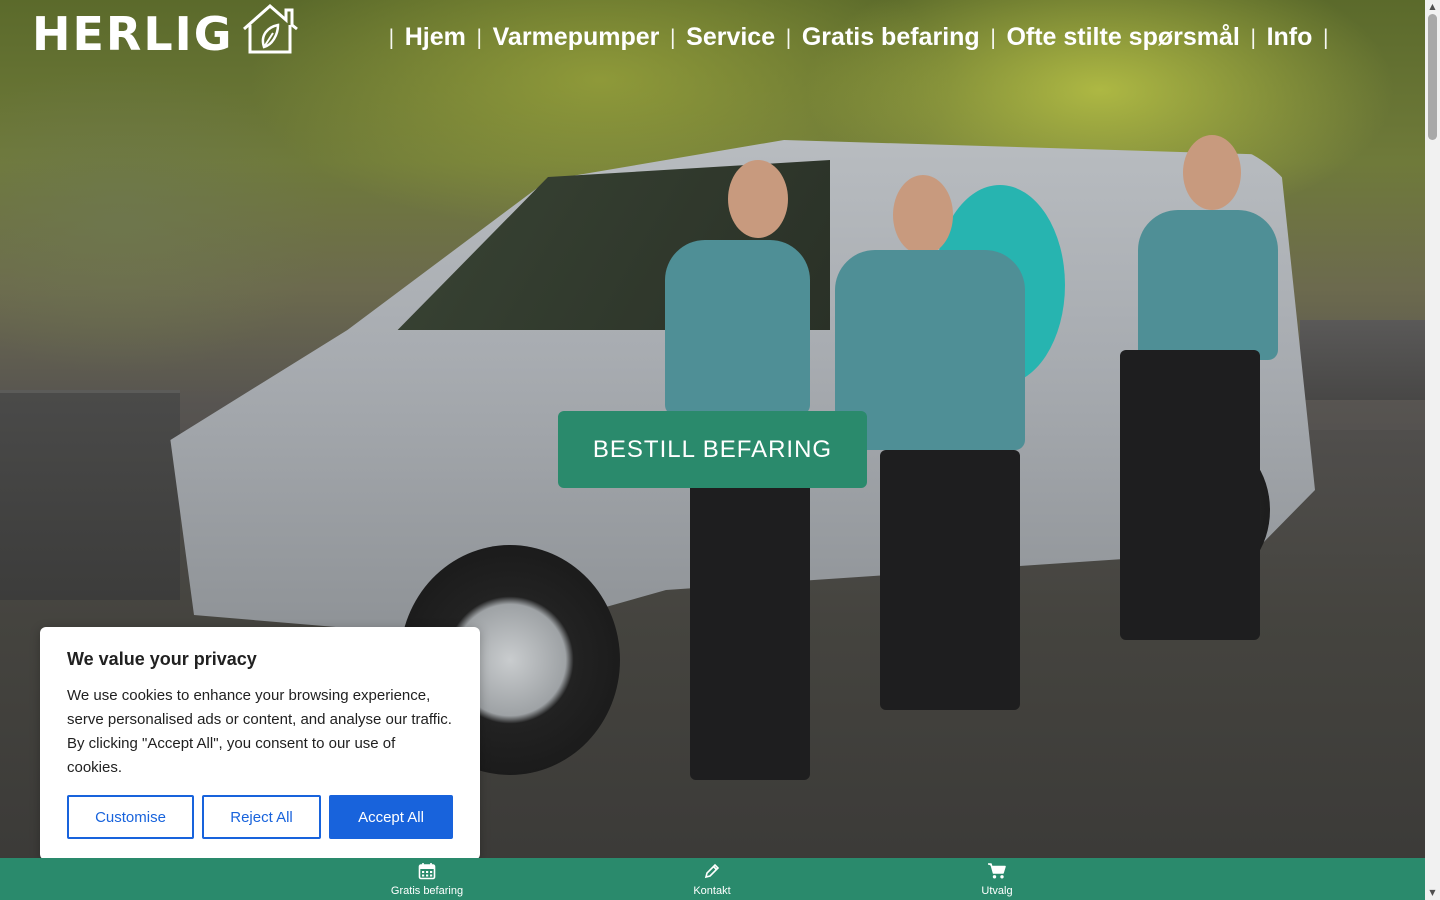 Image resolution: width=1440 pixels, height=900 pixels. What do you see at coordinates (891, 37) in the screenshot?
I see `nav-item-gratis-befaring: Gratis befaring` at bounding box center [891, 37].